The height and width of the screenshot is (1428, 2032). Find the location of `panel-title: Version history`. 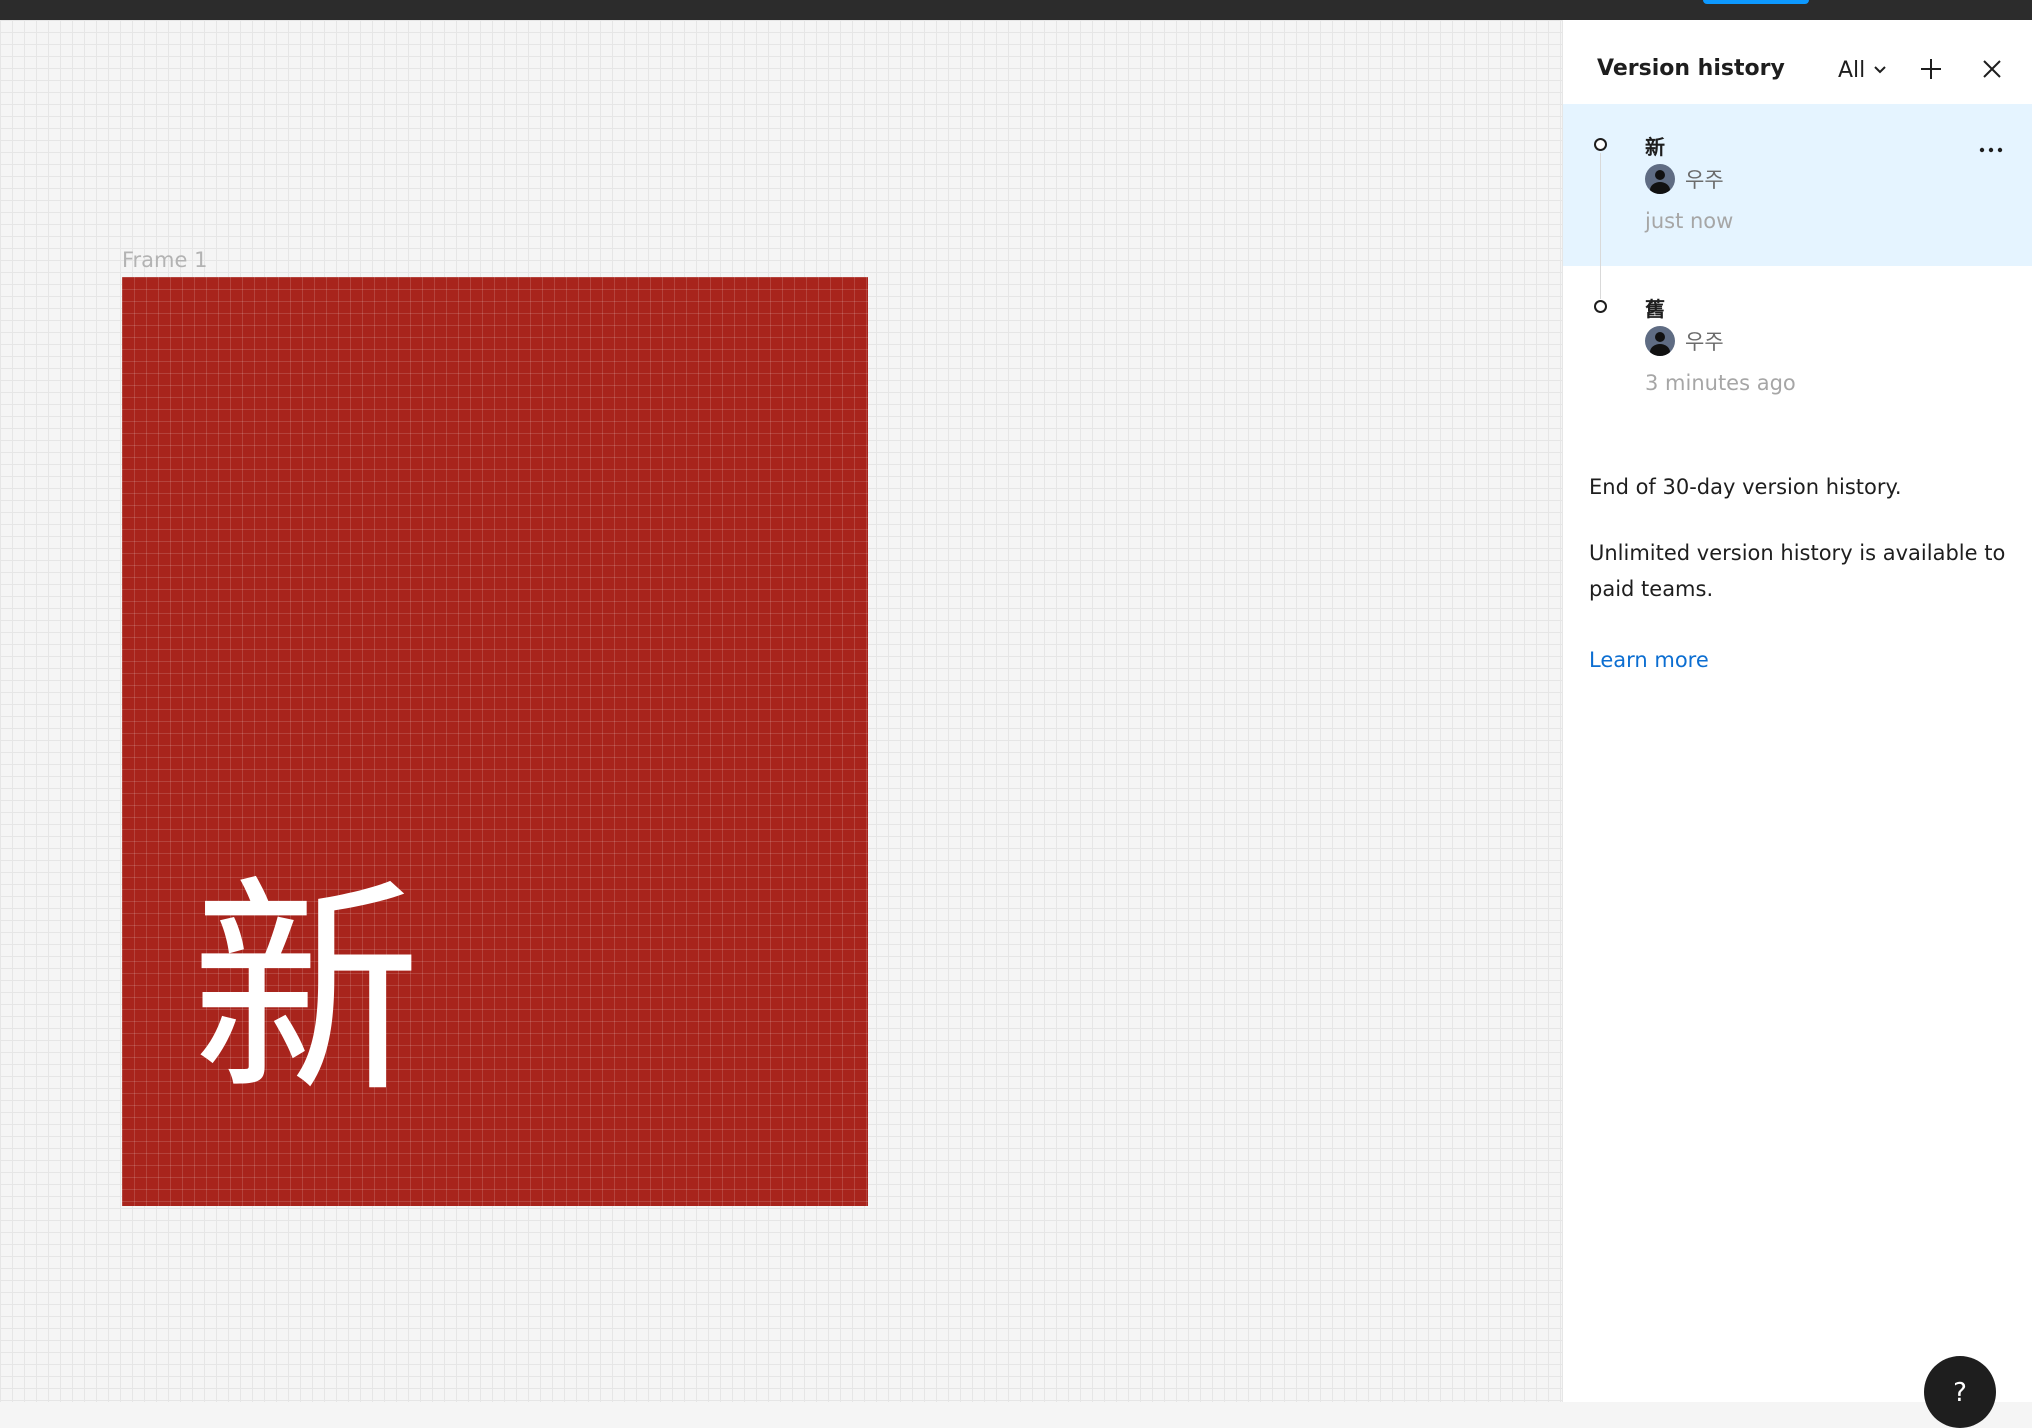

panel-title: Version history is located at coordinates (1691, 68).